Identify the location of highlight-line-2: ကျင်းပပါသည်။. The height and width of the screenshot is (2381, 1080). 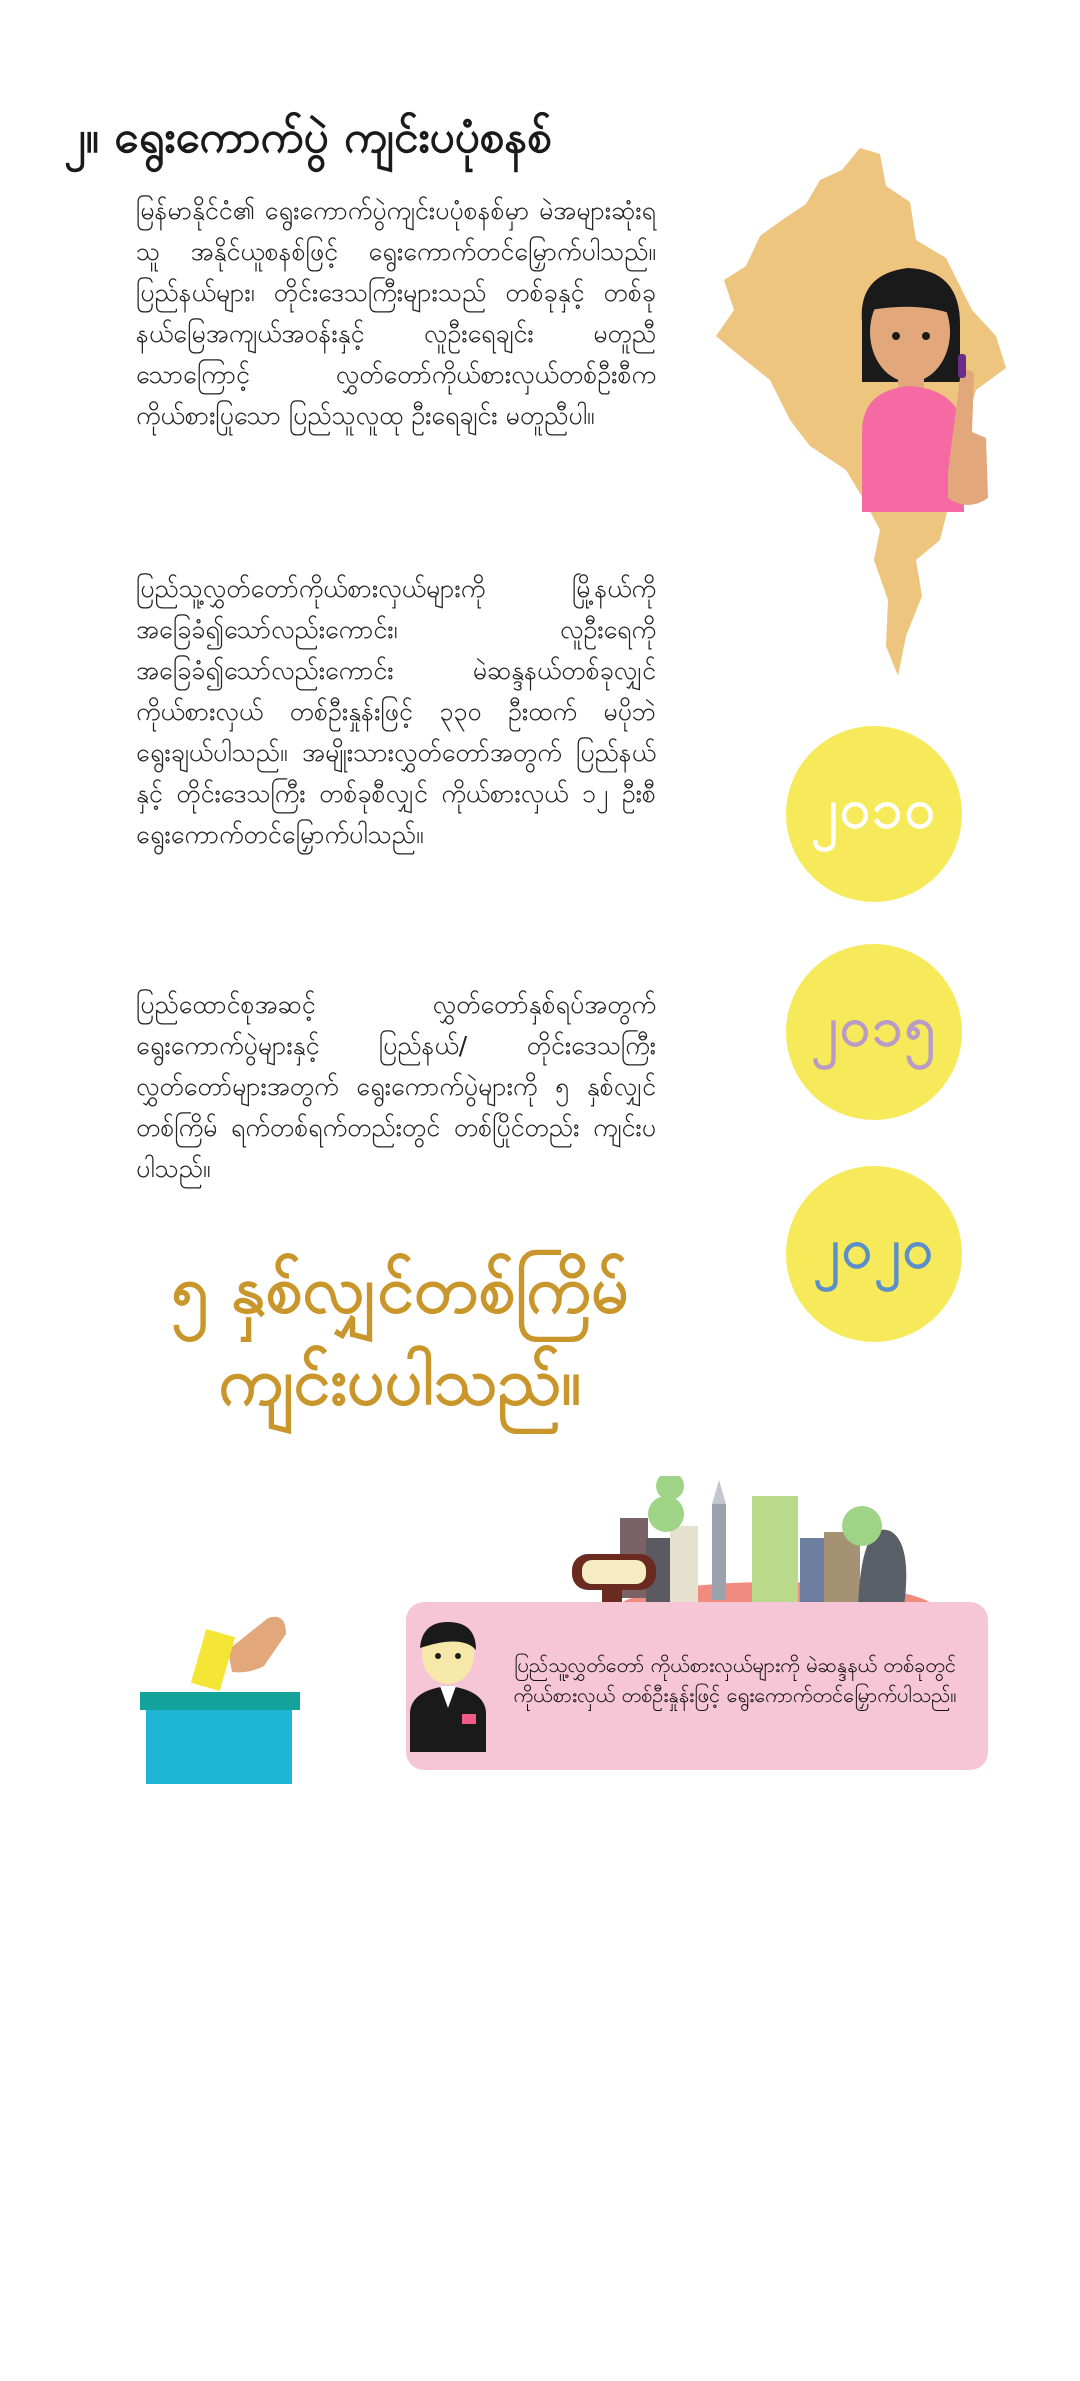
(400, 1381).